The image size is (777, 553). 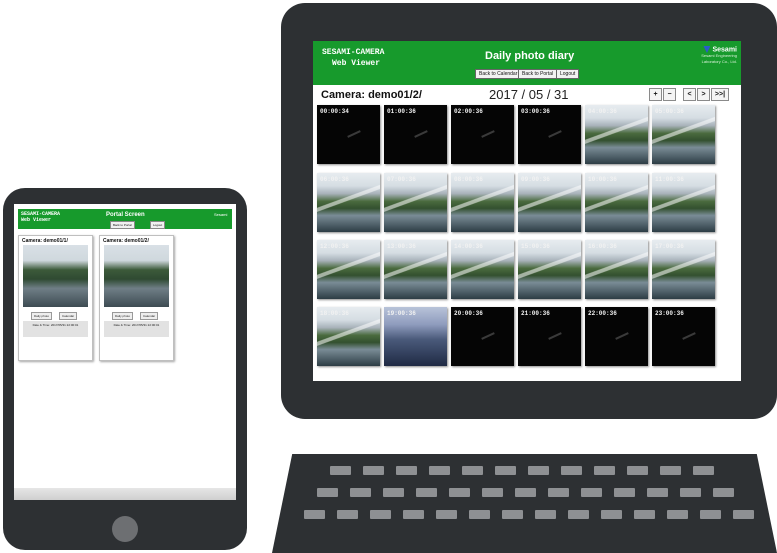 What do you see at coordinates (616, 134) in the screenshot?
I see `photo-thumbnail: 04:00:36` at bounding box center [616, 134].